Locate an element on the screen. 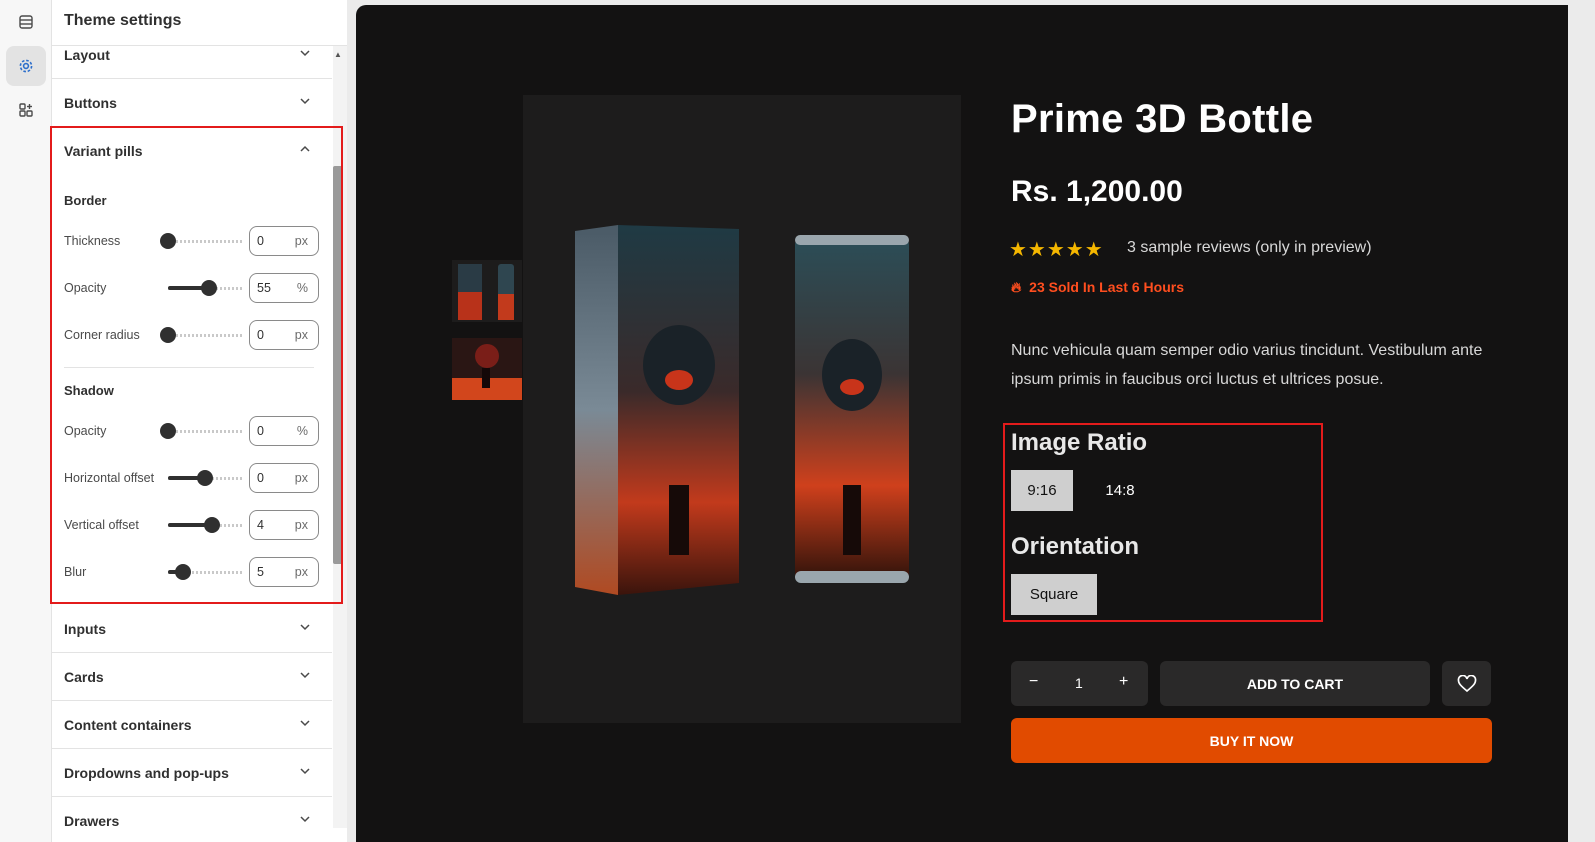 Image resolution: width=1595 pixels, height=842 pixels. section-label: Inputs is located at coordinates (85, 629).